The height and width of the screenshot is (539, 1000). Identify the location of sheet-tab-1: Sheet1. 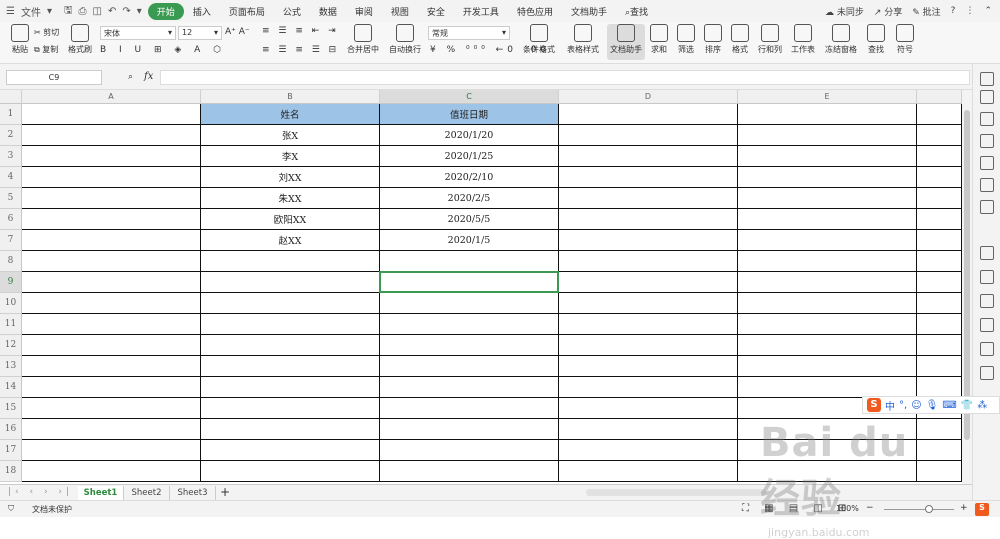
(101, 493).